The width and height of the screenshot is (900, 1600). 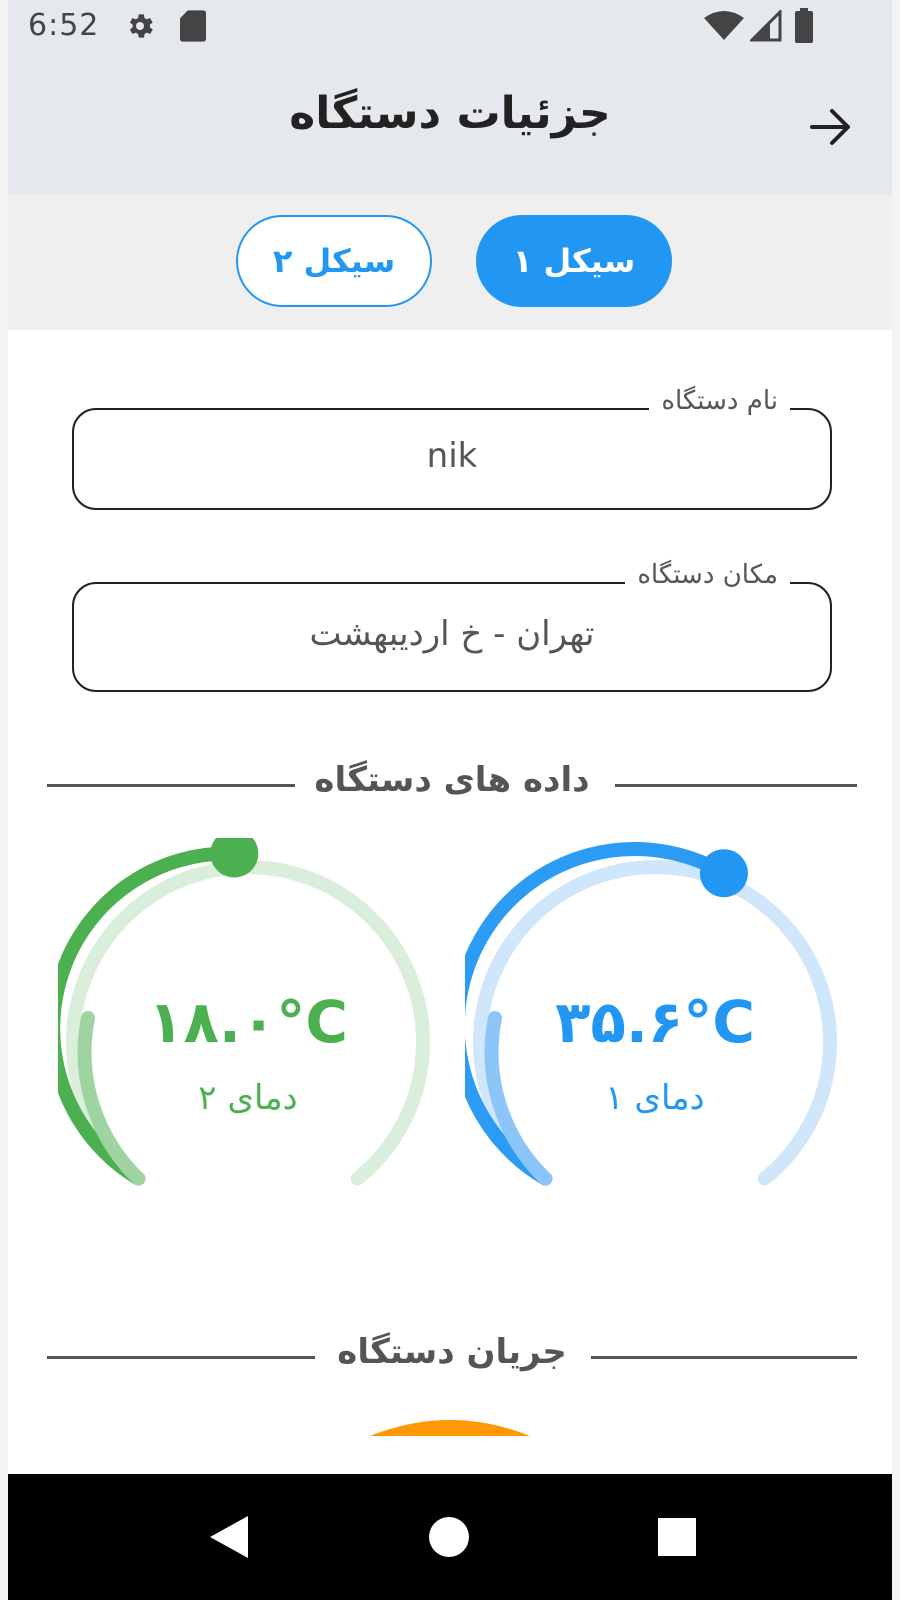 I want to click on signal-icon, so click(x=765, y=27).